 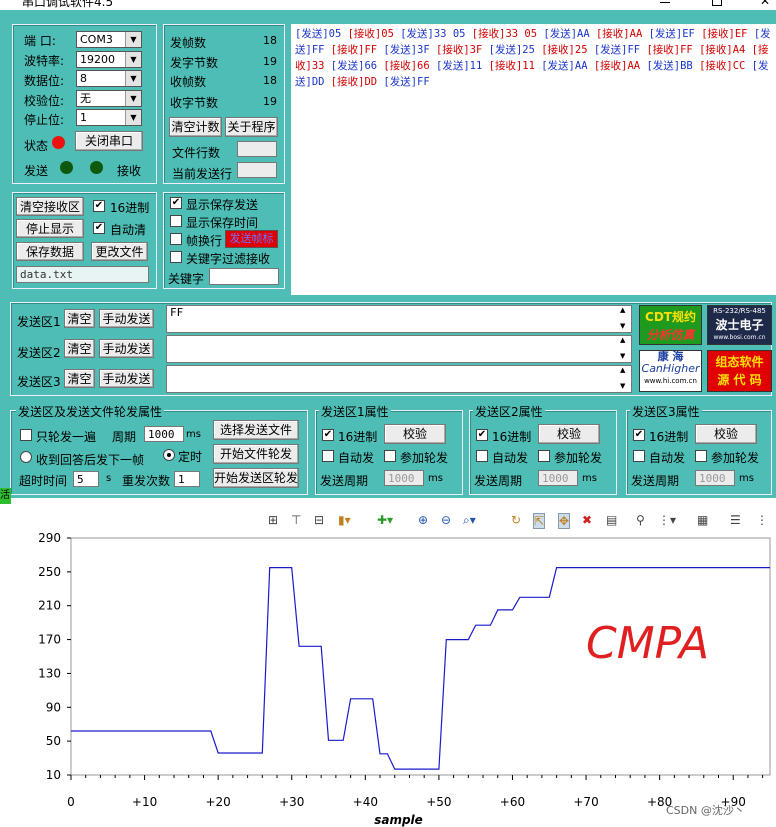 What do you see at coordinates (146, 481) in the screenshot?
I see `retry-label: 重发次数` at bounding box center [146, 481].